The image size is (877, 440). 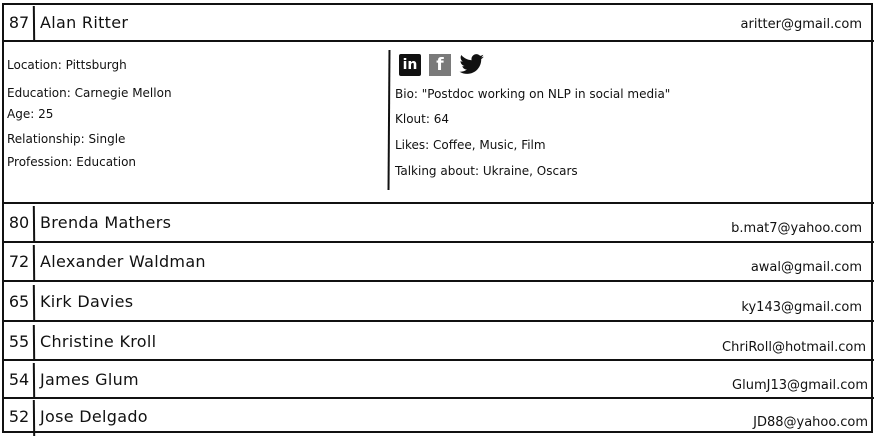 I want to click on detail-klout: Klout: 64, so click(x=422, y=119).